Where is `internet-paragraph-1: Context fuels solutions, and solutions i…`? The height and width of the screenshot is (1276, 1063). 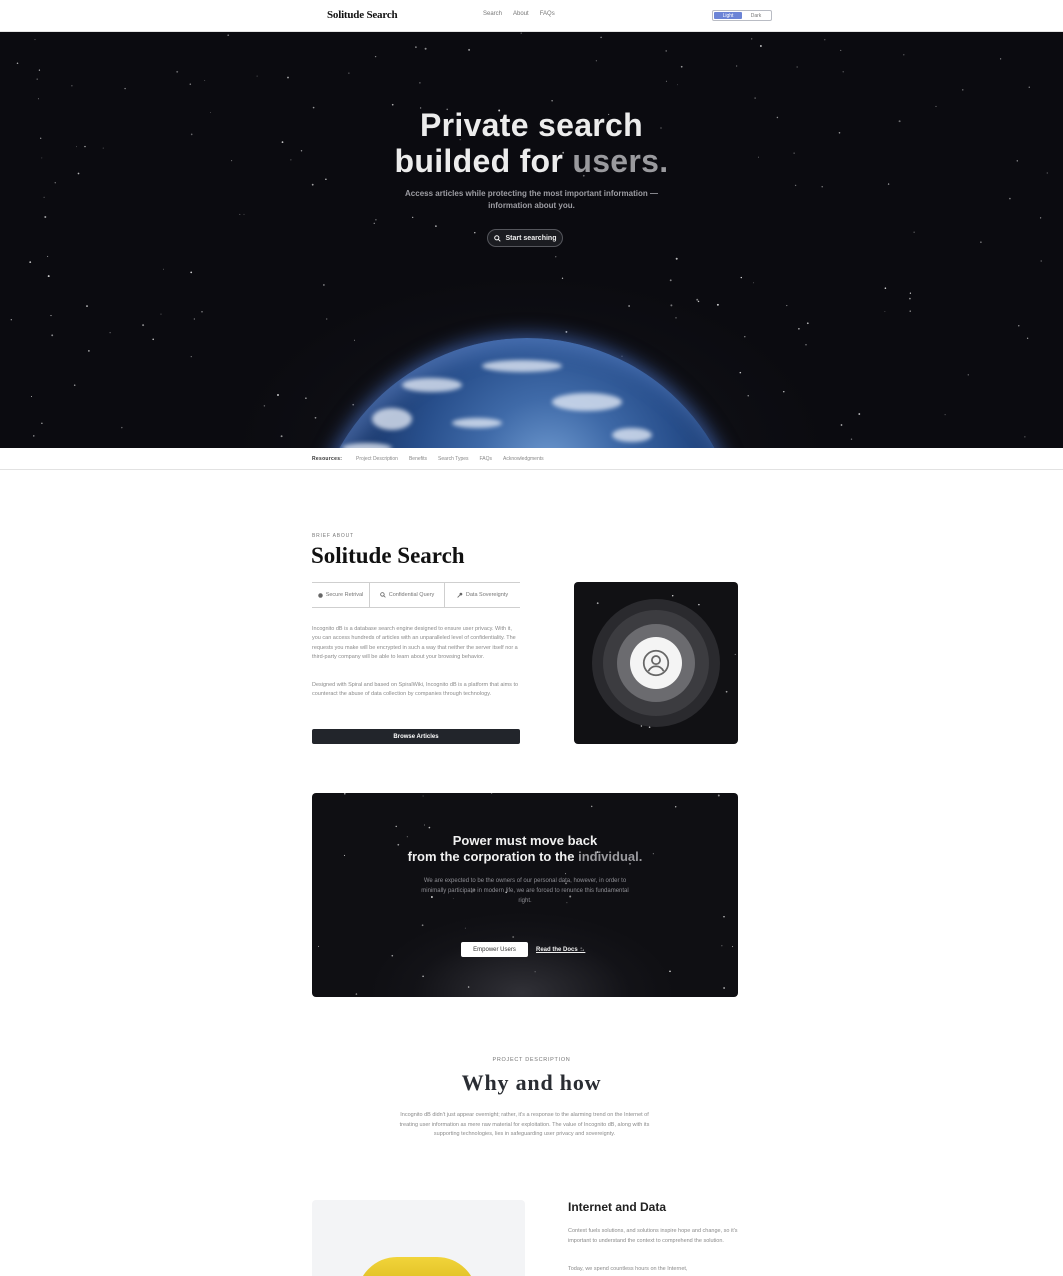 internet-paragraph-1: Context fuels solutions, and solutions i… is located at coordinates (653, 1236).